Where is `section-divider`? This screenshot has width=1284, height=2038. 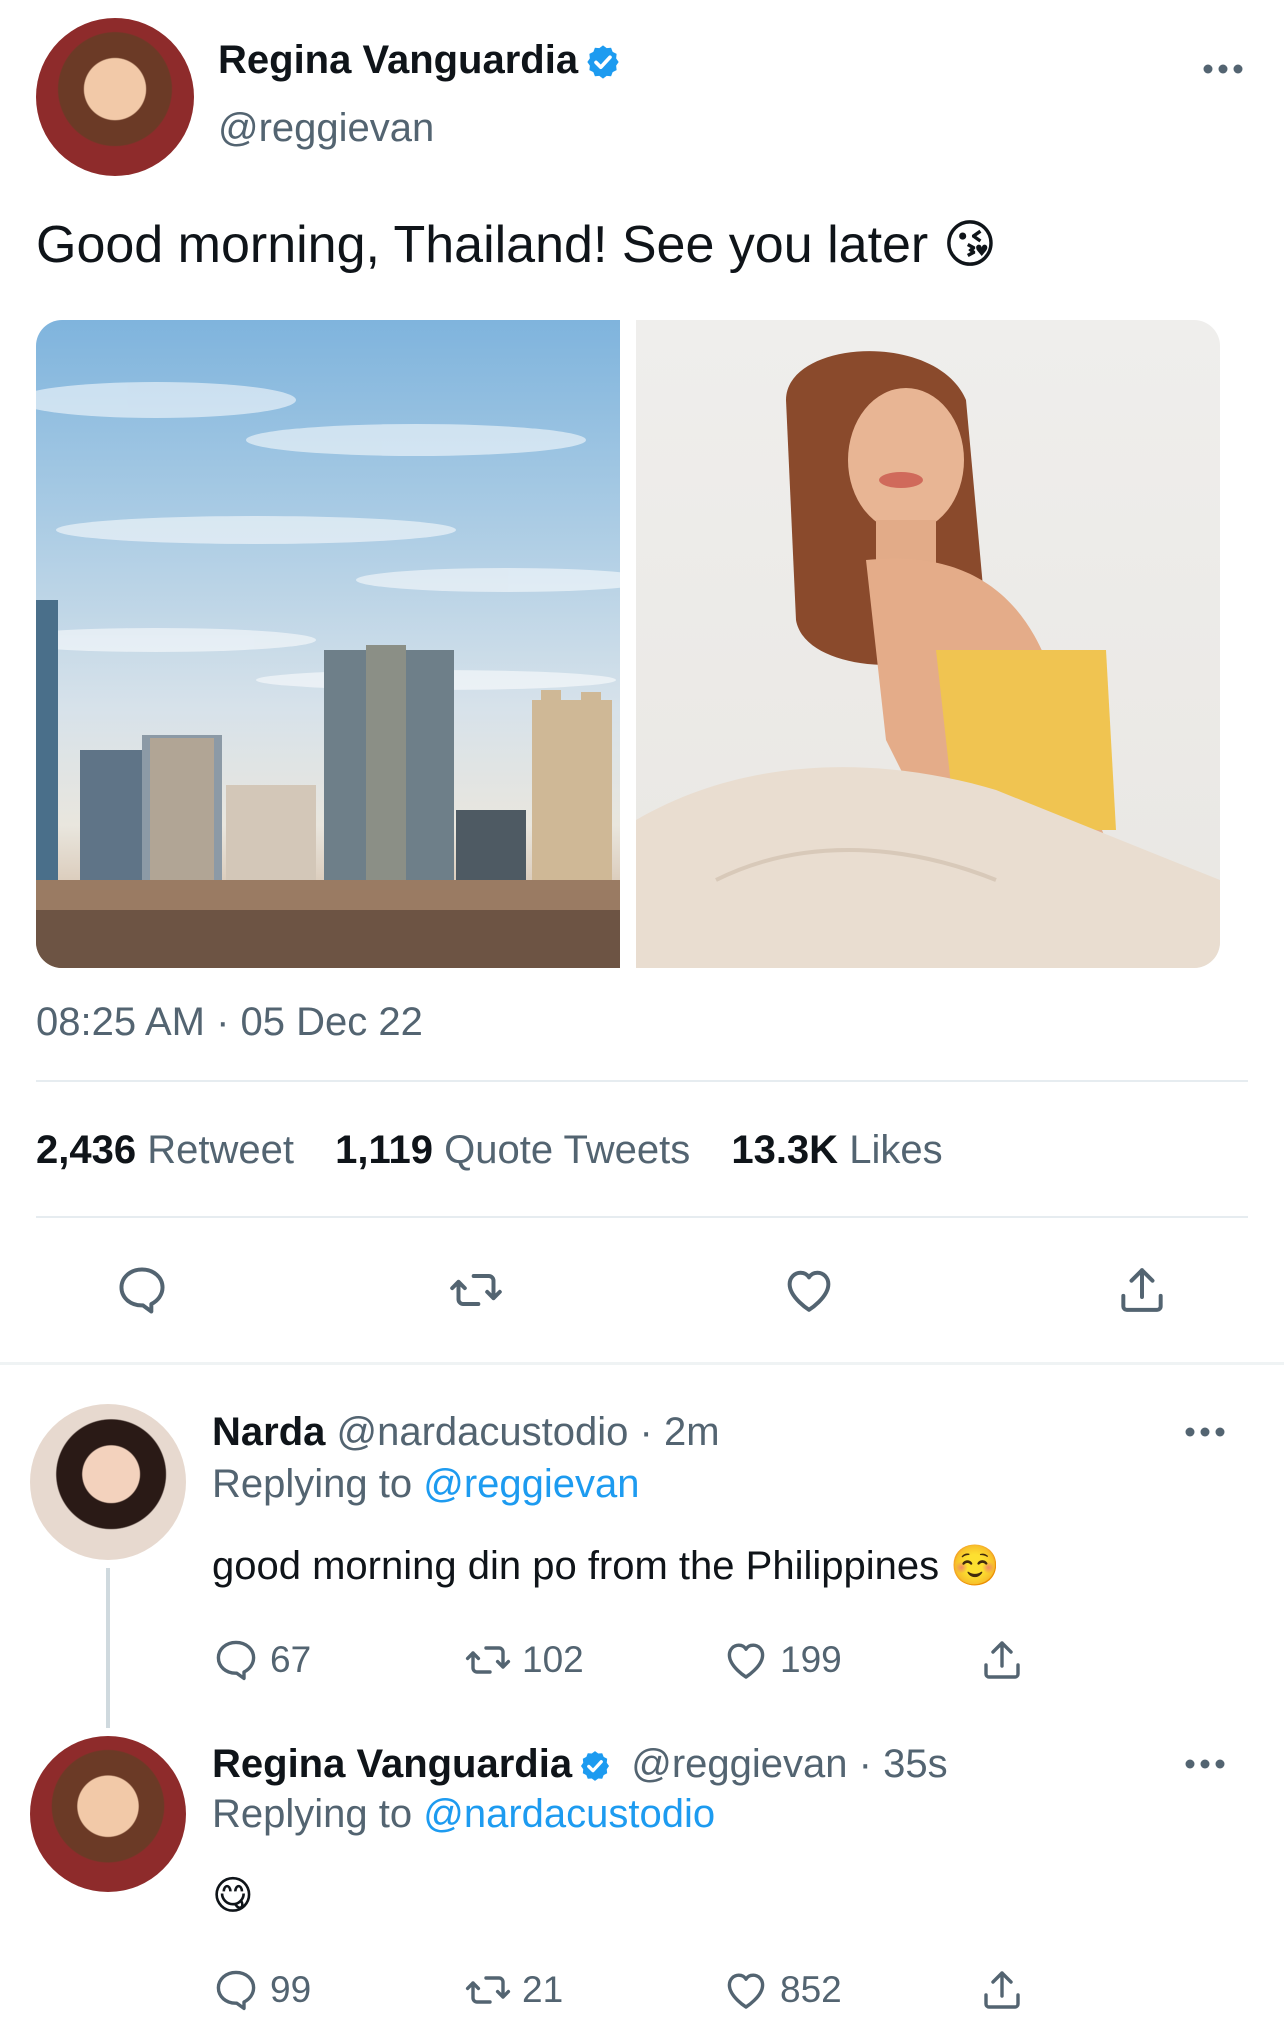
section-divider is located at coordinates (642, 1363).